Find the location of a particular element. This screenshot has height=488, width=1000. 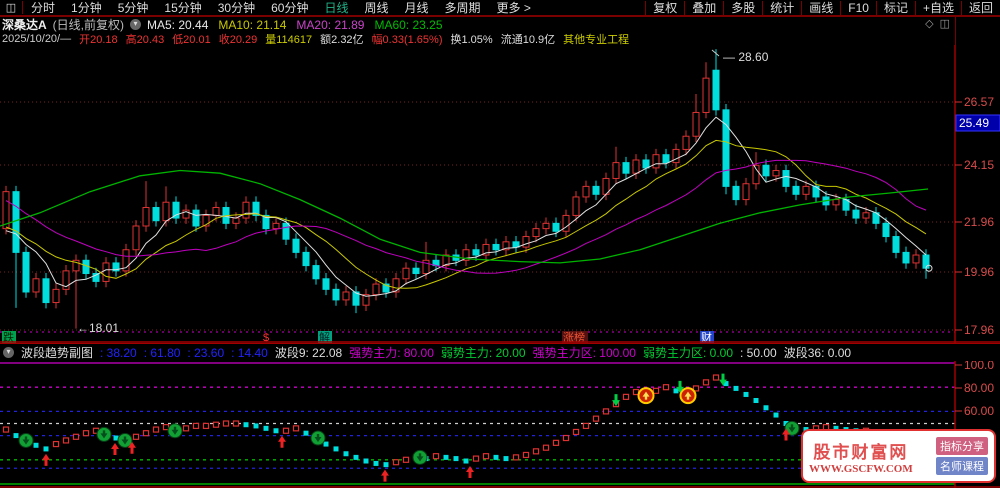

tab-5分钟: 5分钟 is located at coordinates (133, 8).